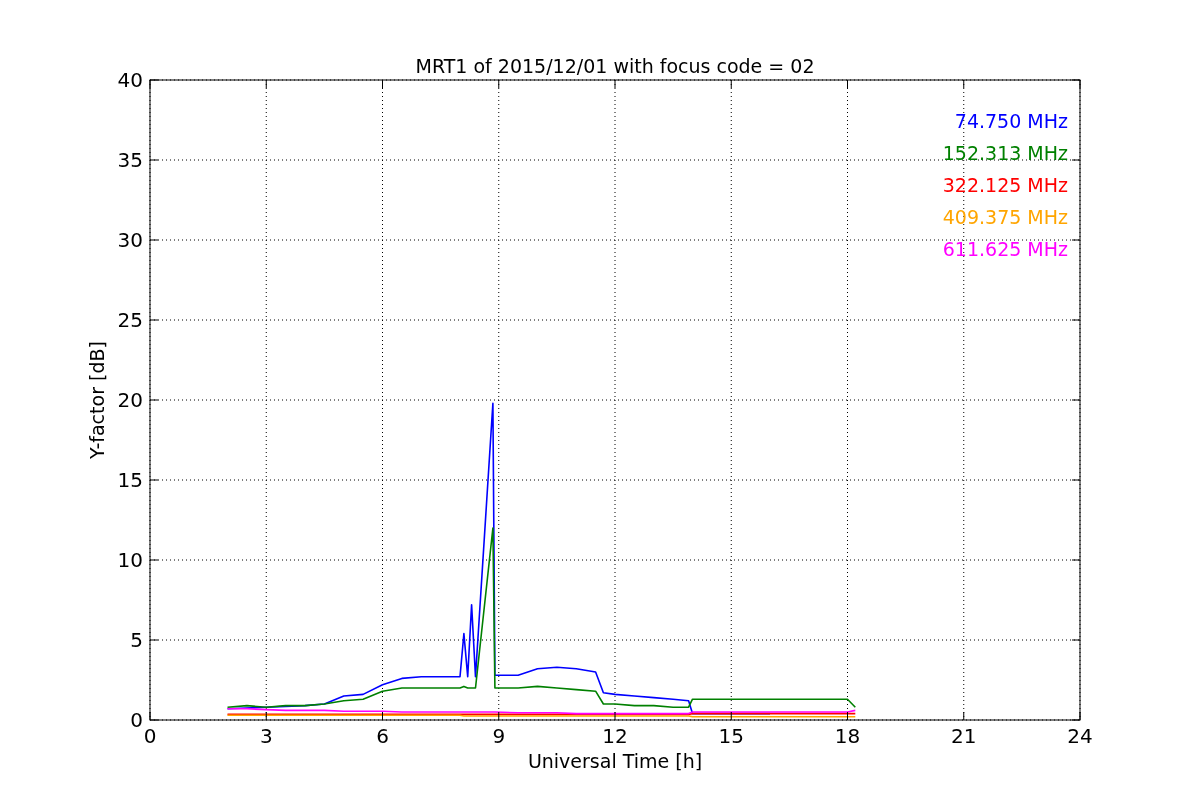  I want to click on tick-label: 20, so click(130, 400).